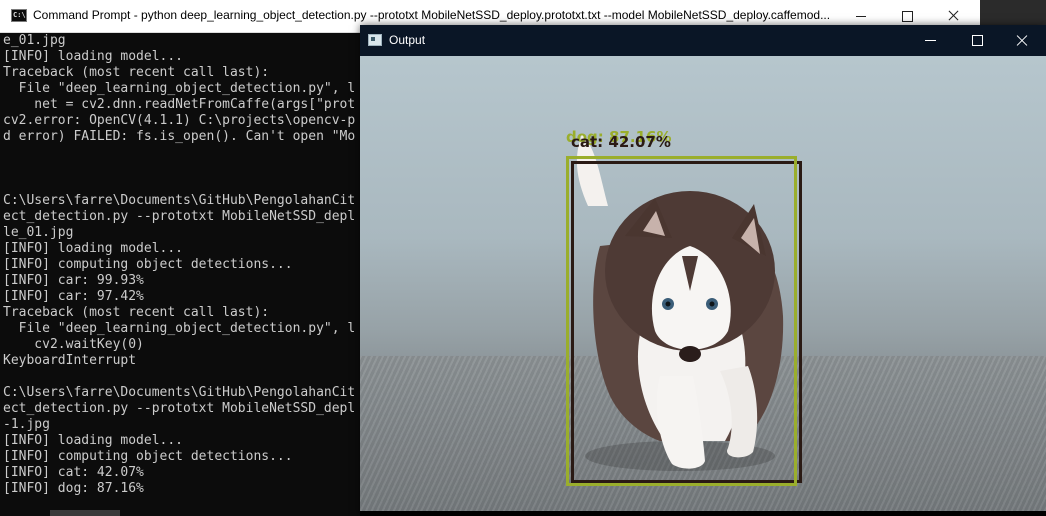 The height and width of the screenshot is (516, 1046). I want to click on console-line: [INFO] dog: 87.16%, so click(73, 488).